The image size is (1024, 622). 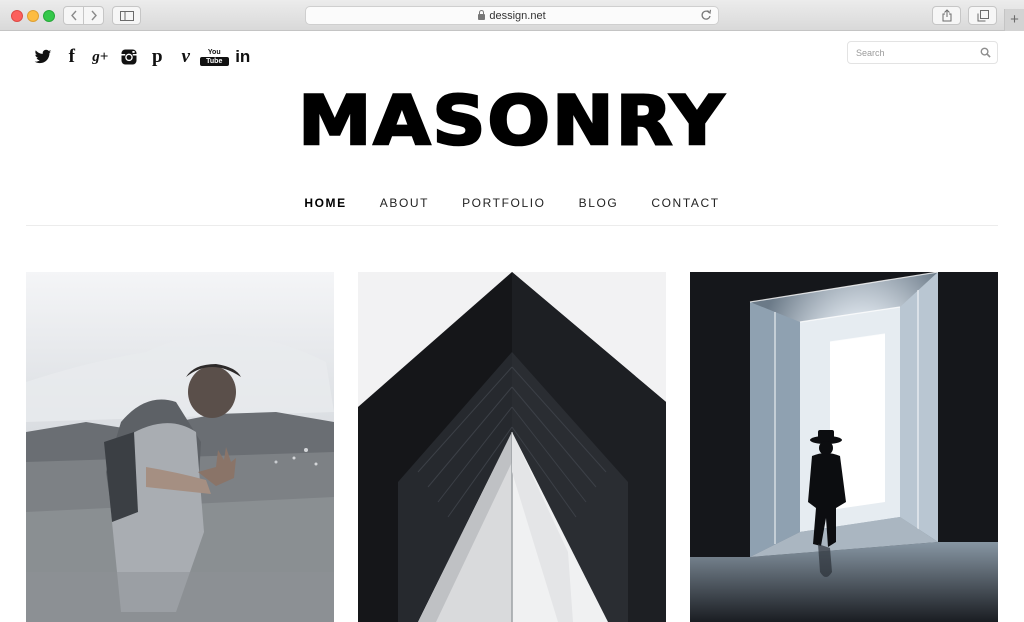 What do you see at coordinates (157, 57) in the screenshot?
I see `pinterest-icon: p` at bounding box center [157, 57].